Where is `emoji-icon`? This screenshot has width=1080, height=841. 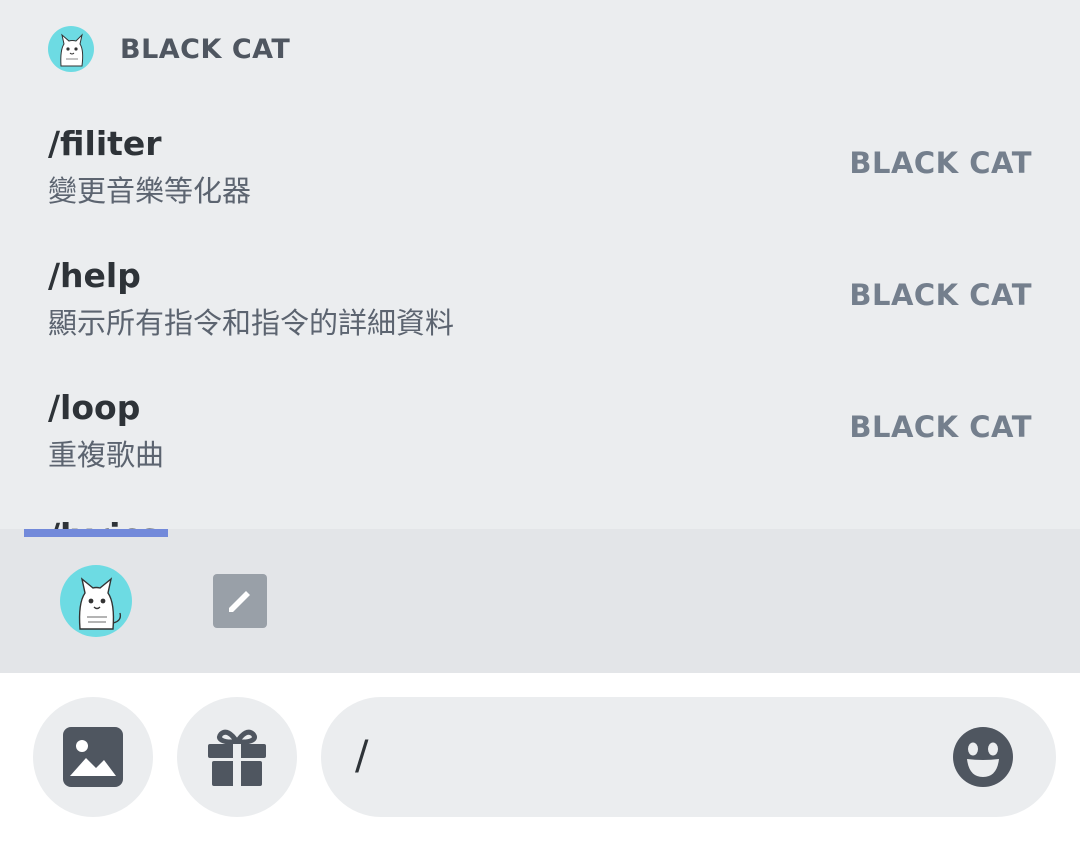 emoji-icon is located at coordinates (983, 757).